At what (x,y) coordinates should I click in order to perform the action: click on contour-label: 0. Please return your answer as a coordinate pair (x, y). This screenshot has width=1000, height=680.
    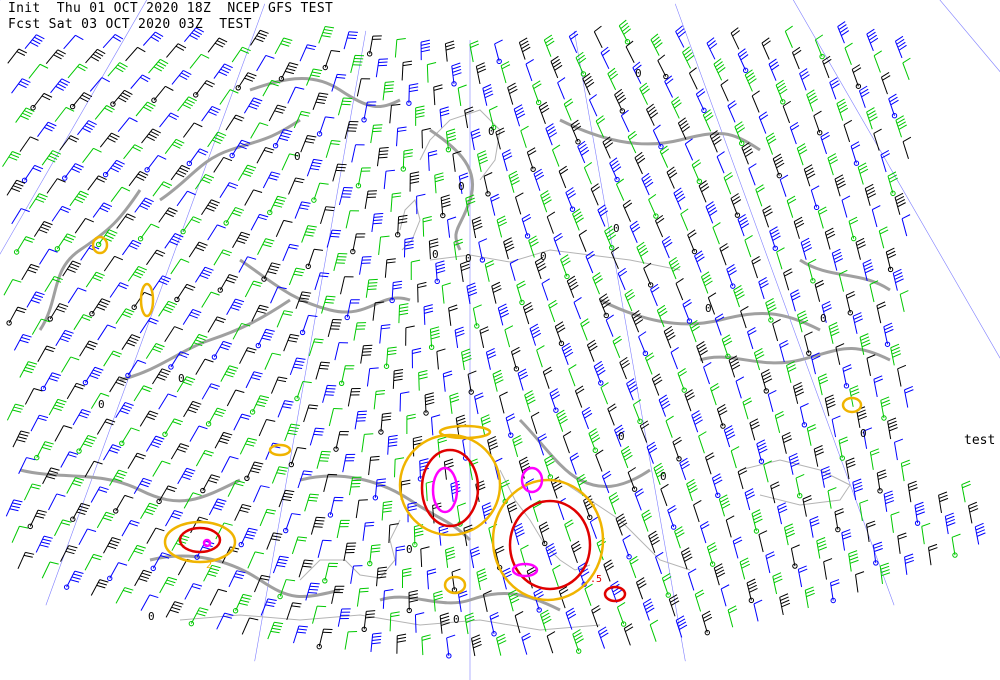
    Looking at the image, I should click on (409, 549).